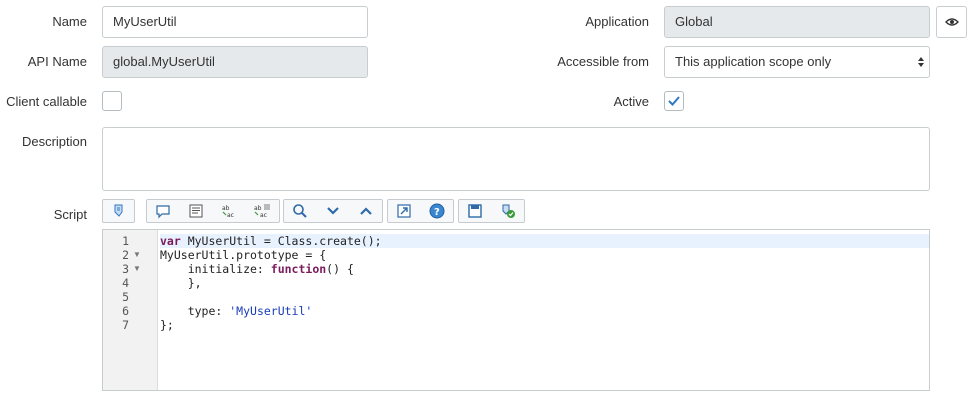 The image size is (971, 398). Describe the element at coordinates (181, 283) in the screenshot. I see `code-token: },` at that location.